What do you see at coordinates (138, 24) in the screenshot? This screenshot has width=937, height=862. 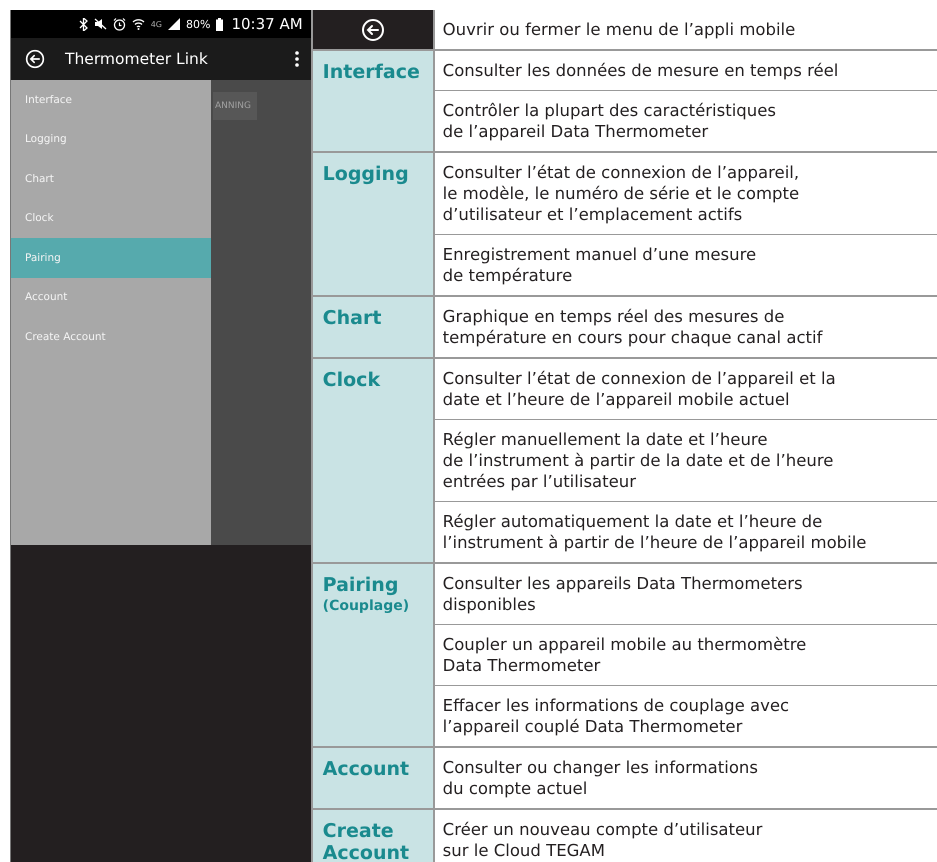 I see `wifi-icon` at bounding box center [138, 24].